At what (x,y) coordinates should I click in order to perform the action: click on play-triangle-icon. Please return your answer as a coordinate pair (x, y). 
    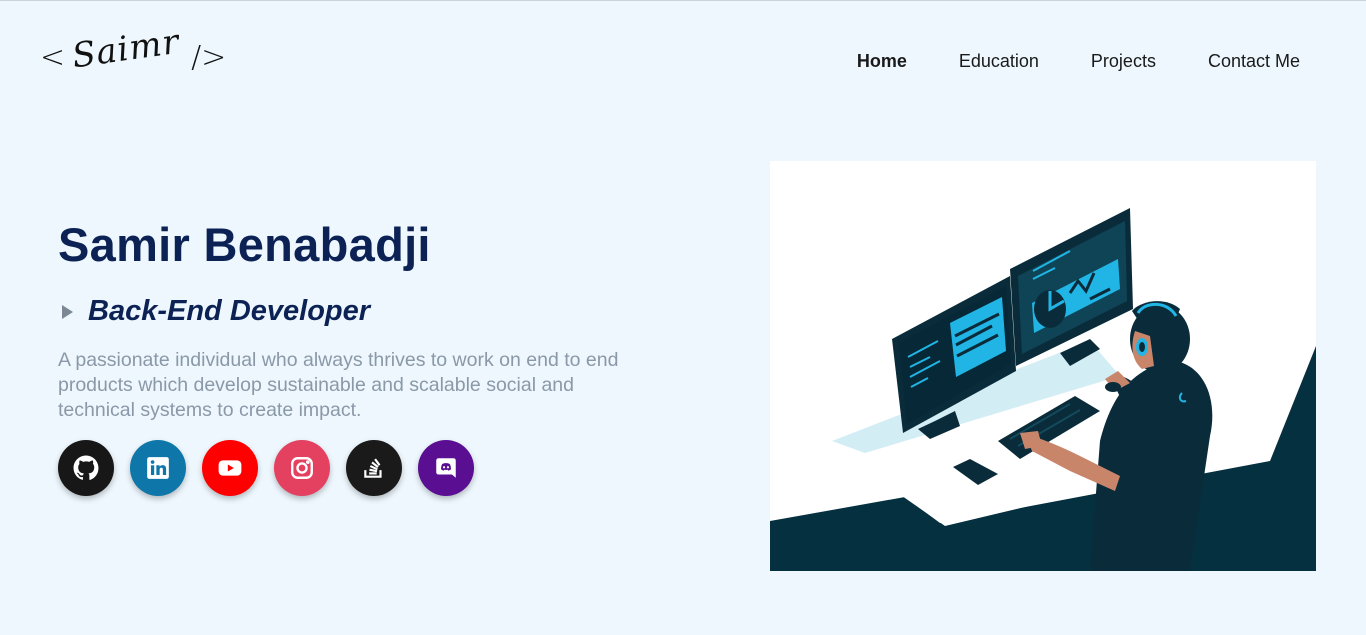
    Looking at the image, I should click on (67, 311).